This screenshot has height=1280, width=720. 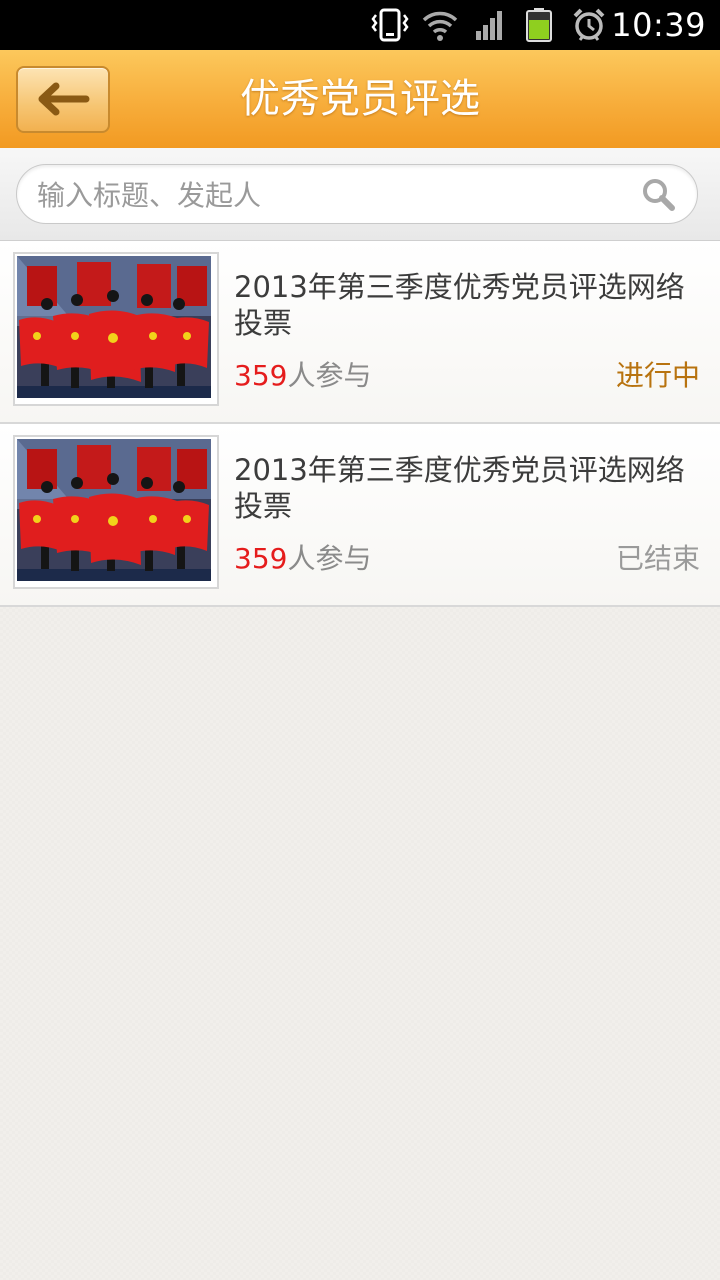 I want to click on back-arrow-icon, so click(x=64, y=99).